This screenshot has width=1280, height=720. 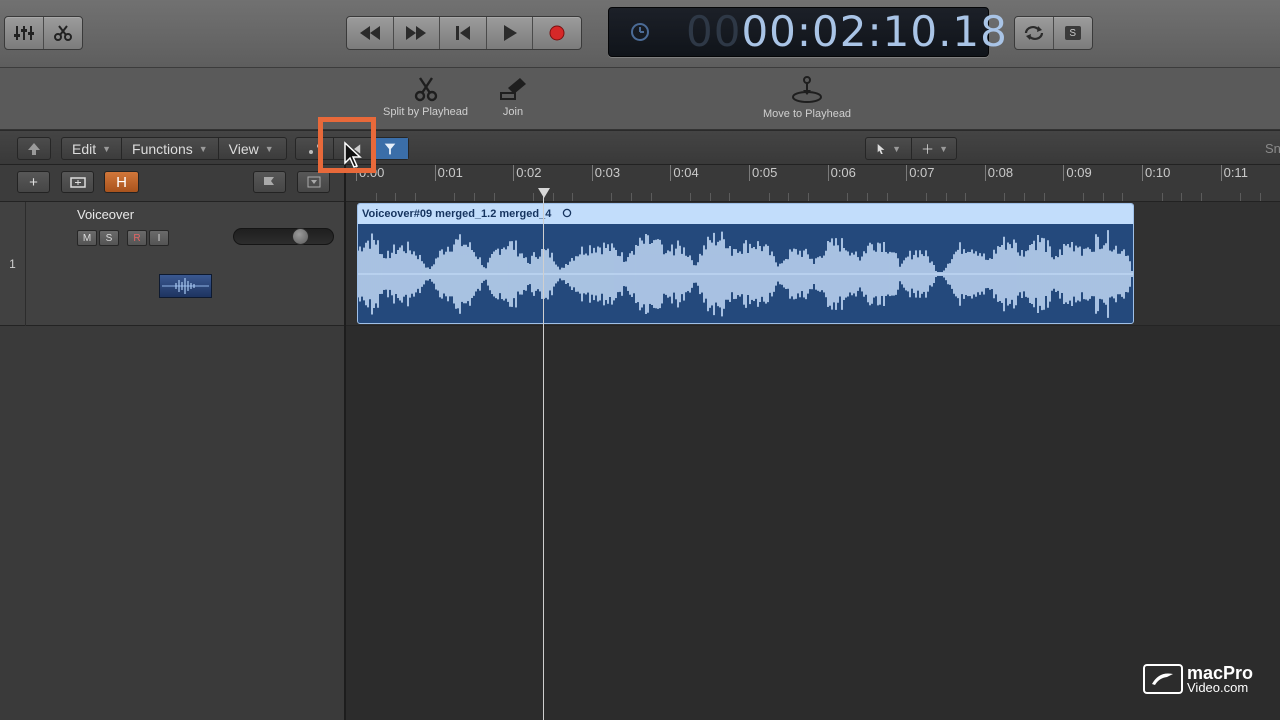 I want to click on view-menu: View ▼, so click(x=251, y=148).